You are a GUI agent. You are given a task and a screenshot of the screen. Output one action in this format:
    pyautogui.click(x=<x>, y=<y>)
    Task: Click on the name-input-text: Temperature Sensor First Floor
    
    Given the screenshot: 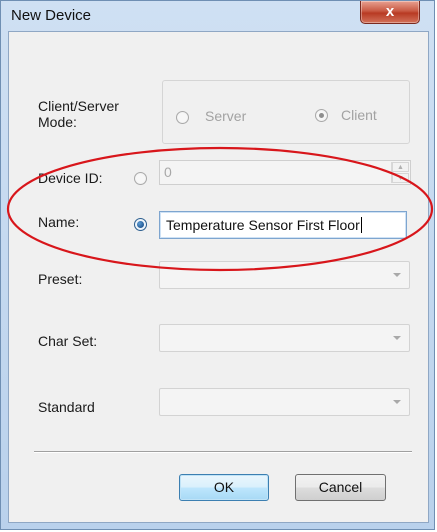 What is the action you would take?
    pyautogui.click(x=264, y=225)
    